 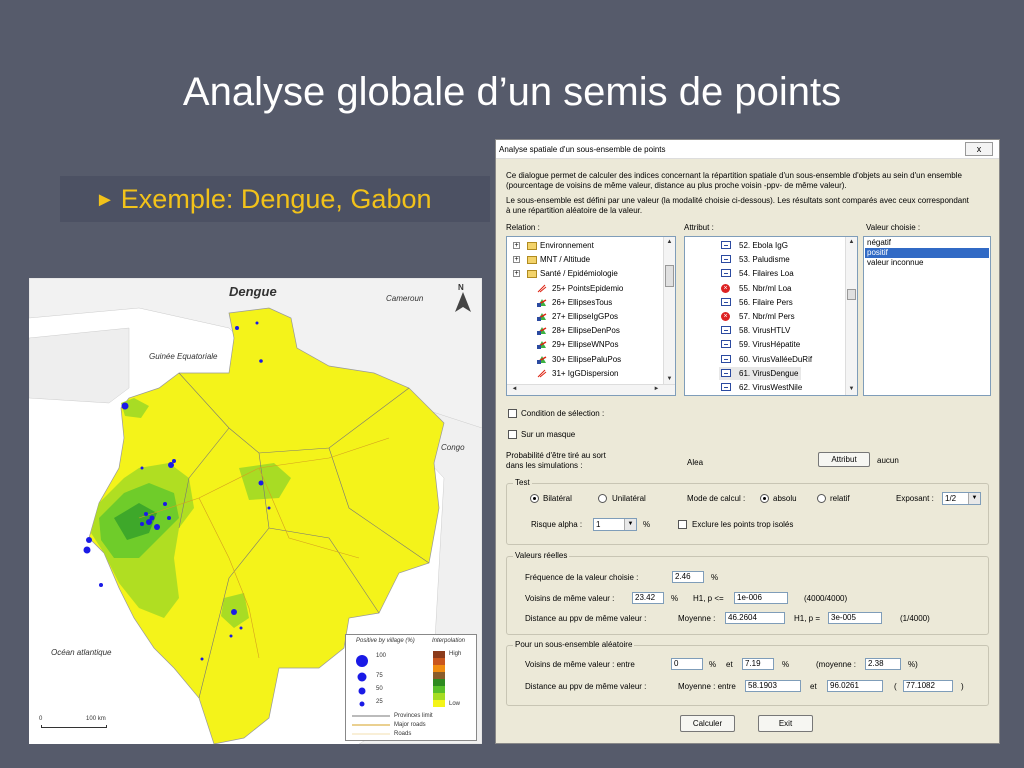 What do you see at coordinates (253, 291) in the screenshot?
I see `map-title: Dengue` at bounding box center [253, 291].